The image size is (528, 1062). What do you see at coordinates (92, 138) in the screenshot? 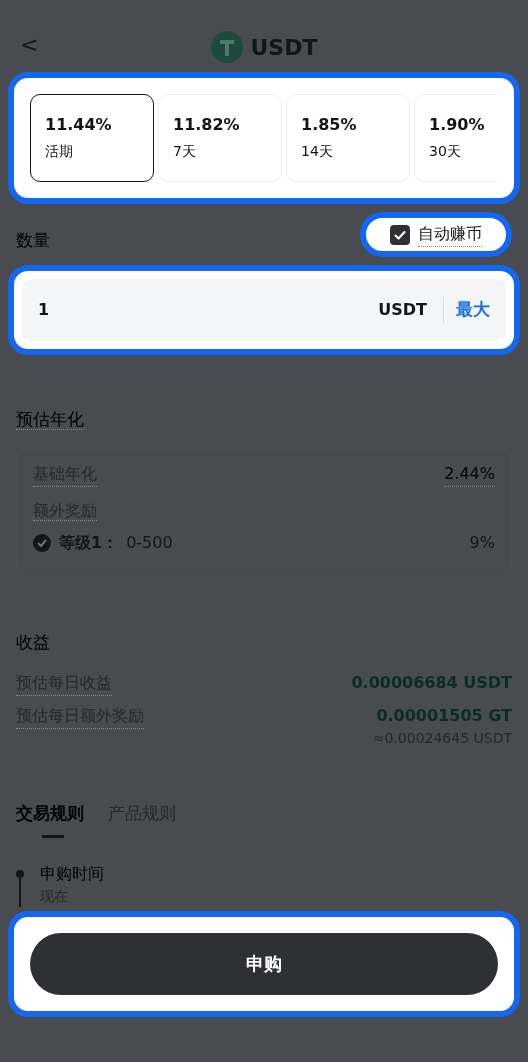
I see `term-card: 11.44% 活期` at bounding box center [92, 138].